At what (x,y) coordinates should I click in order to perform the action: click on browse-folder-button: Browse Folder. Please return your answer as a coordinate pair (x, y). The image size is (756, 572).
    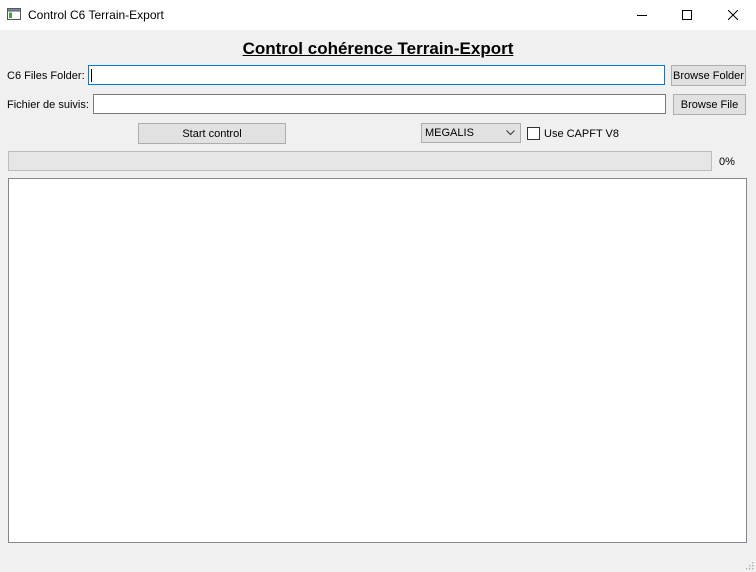
    Looking at the image, I should click on (708, 75).